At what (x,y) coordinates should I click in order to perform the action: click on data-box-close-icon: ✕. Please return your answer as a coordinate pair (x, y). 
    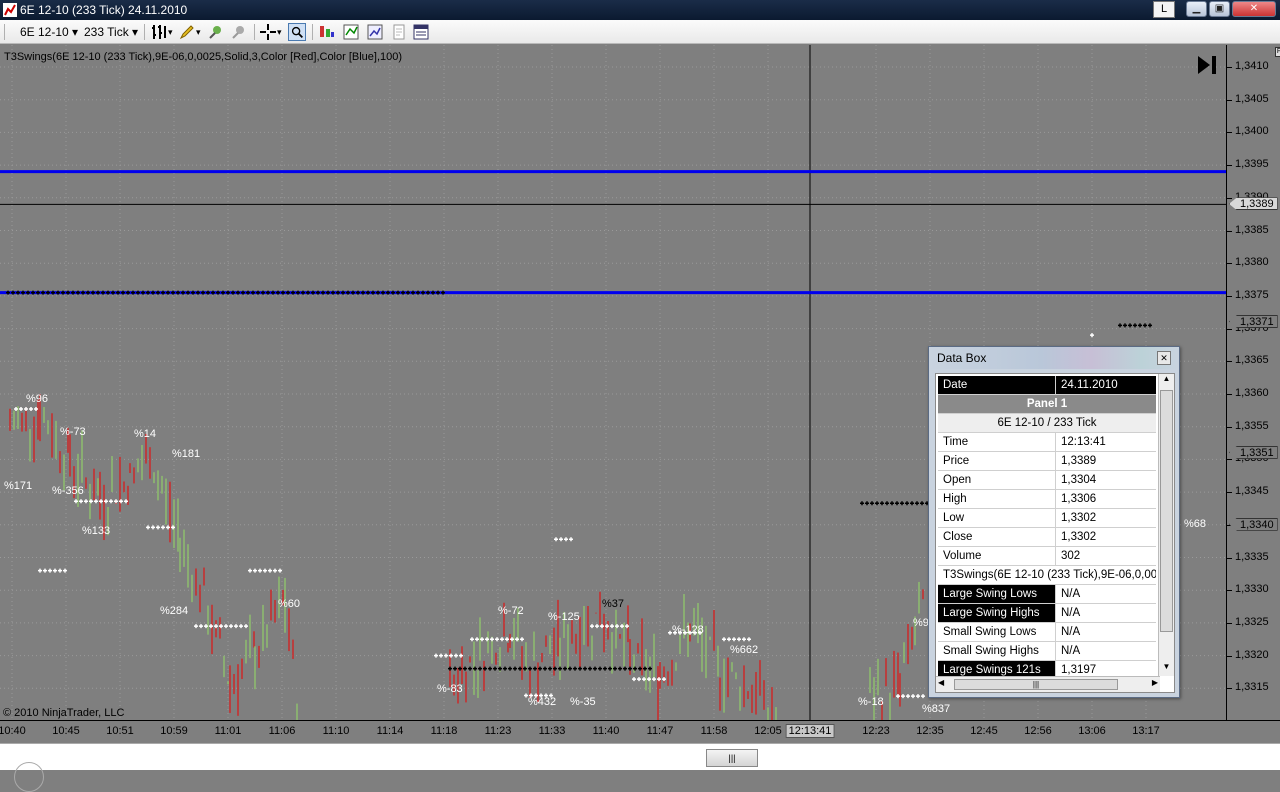
    Looking at the image, I should click on (1164, 358).